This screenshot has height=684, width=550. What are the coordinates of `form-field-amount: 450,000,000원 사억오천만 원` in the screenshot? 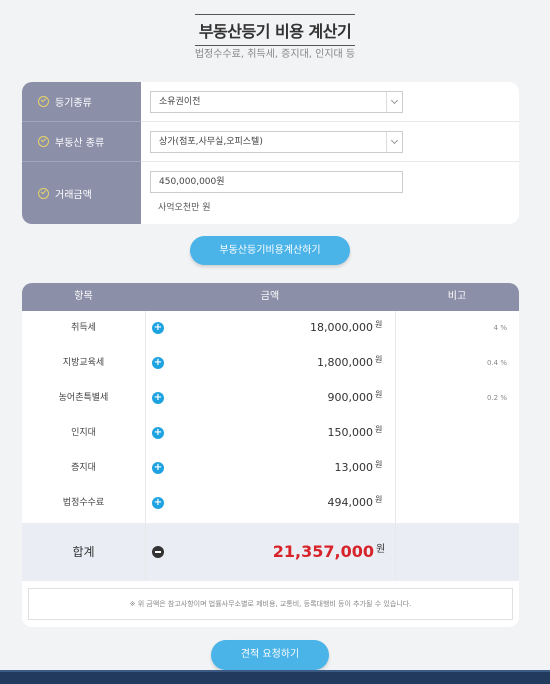 It's located at (330, 193).